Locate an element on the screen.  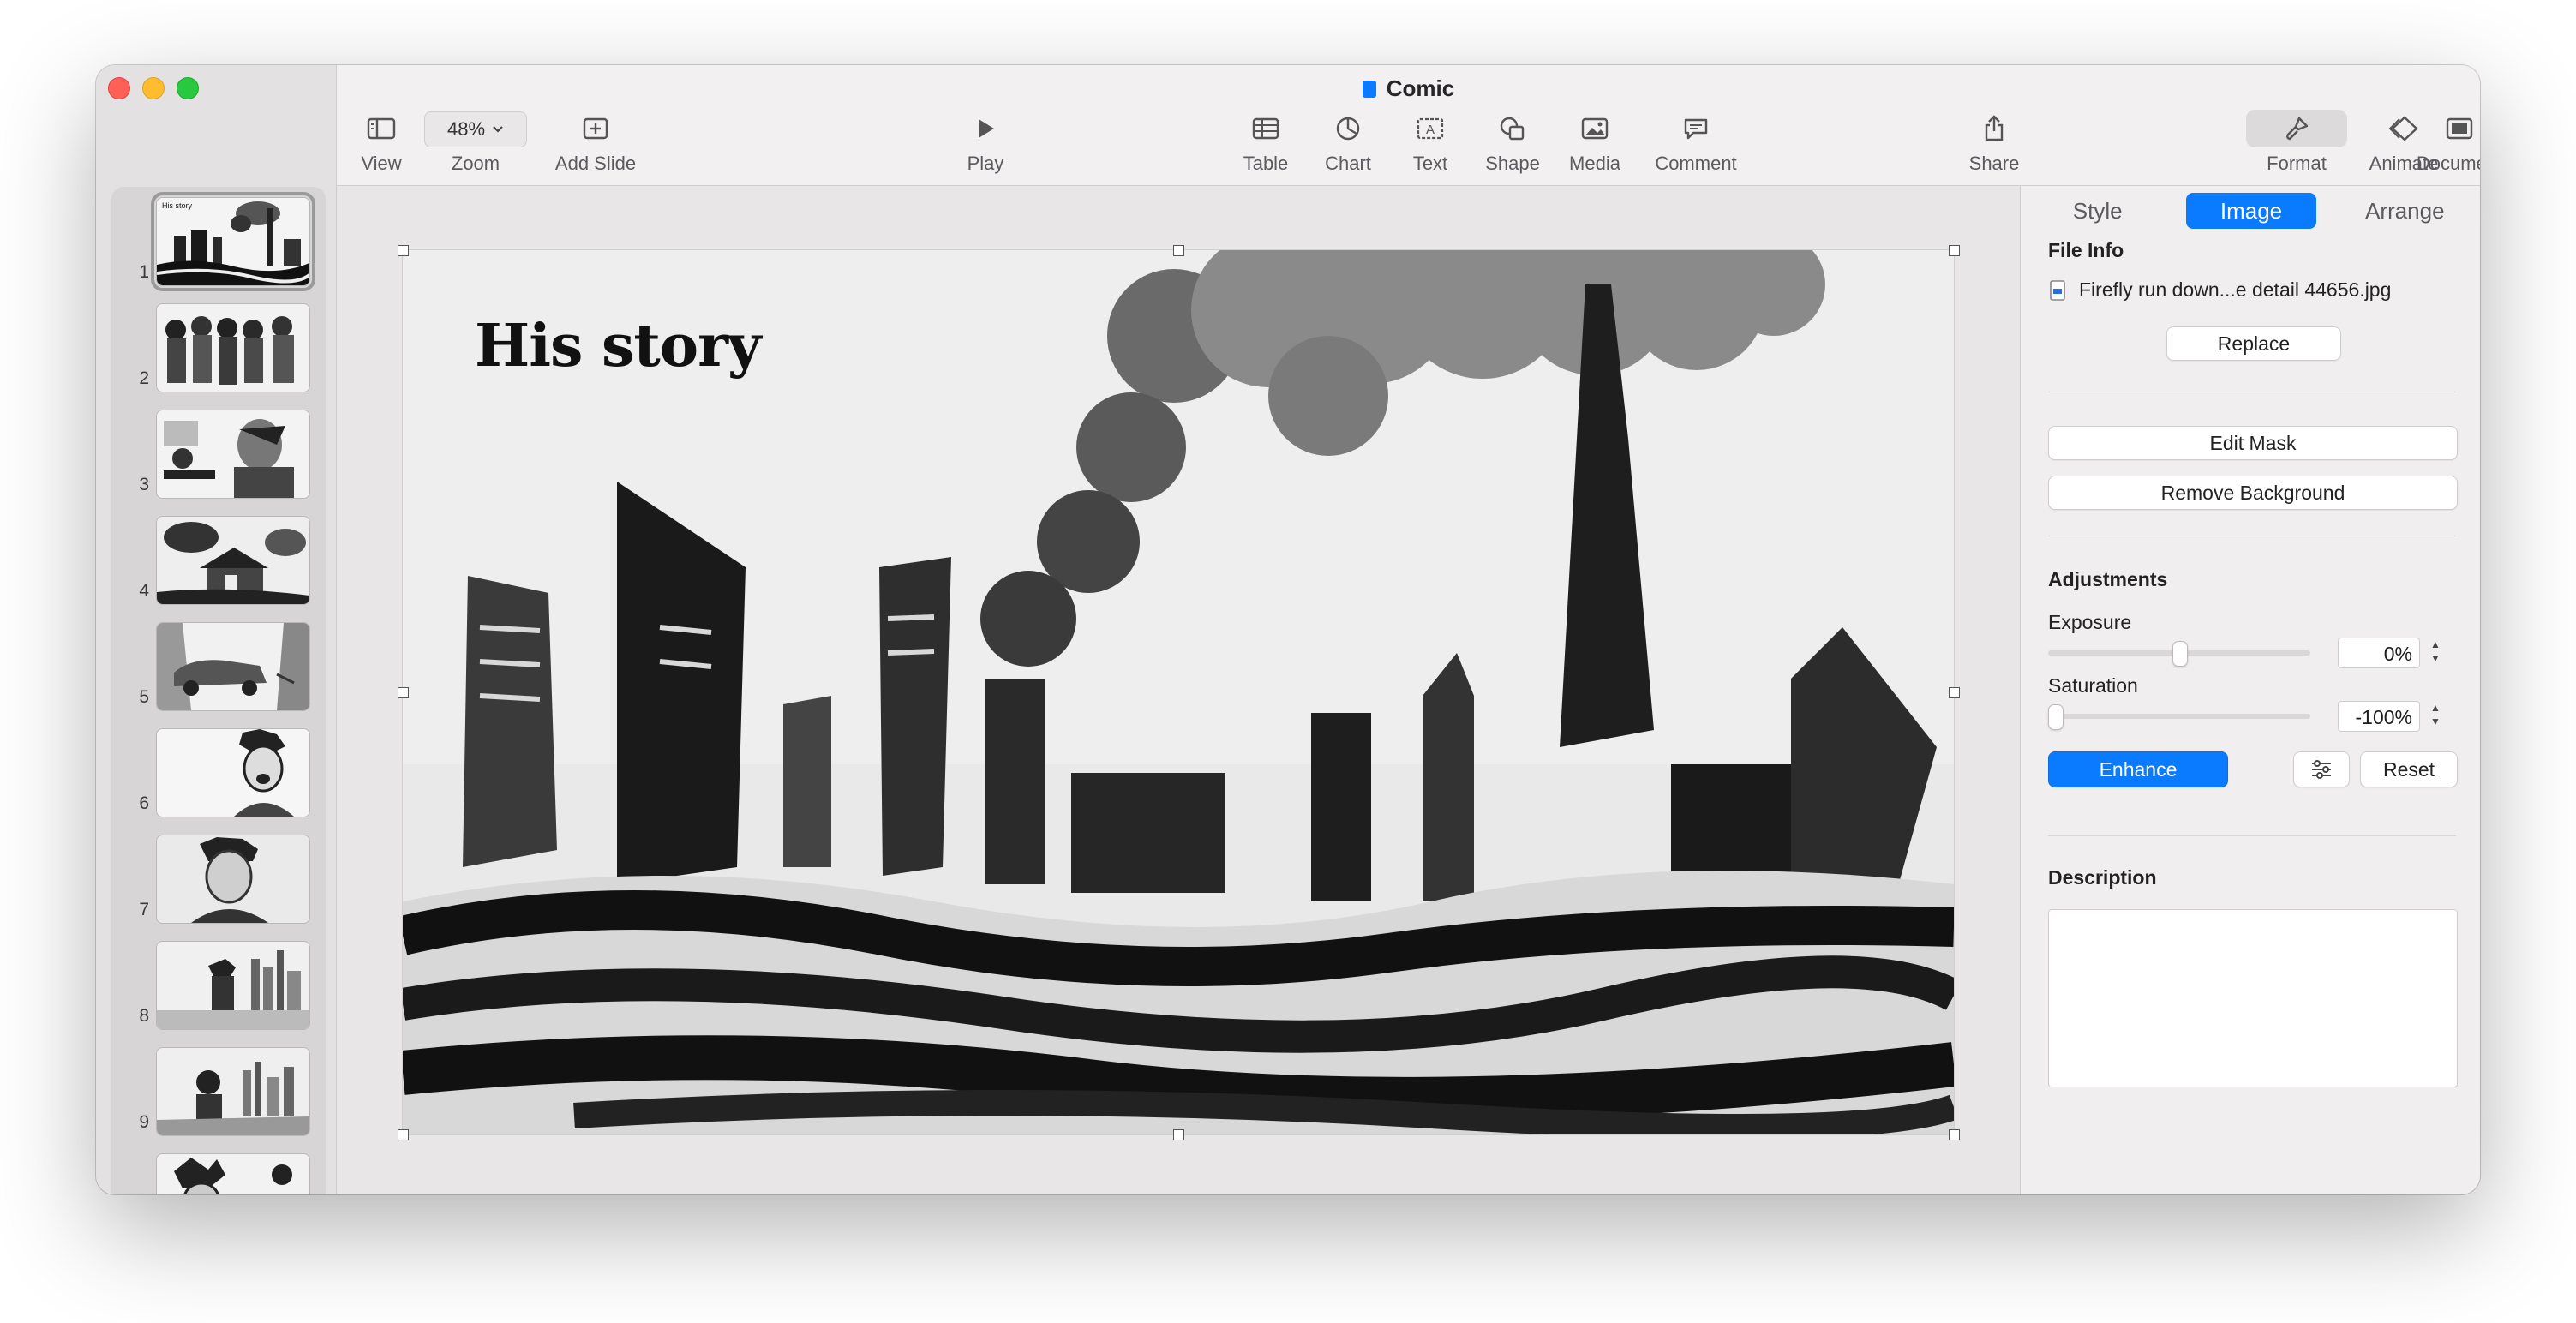
file-name: Firefly run down...e detail 44656.jpg is located at coordinates (2235, 290).